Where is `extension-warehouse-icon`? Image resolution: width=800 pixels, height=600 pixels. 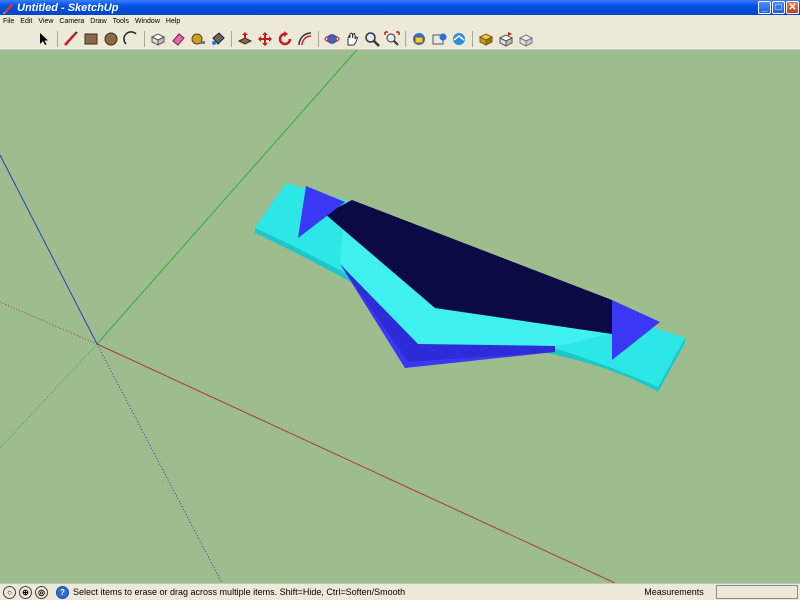
extension-warehouse-icon is located at coordinates (526, 39).